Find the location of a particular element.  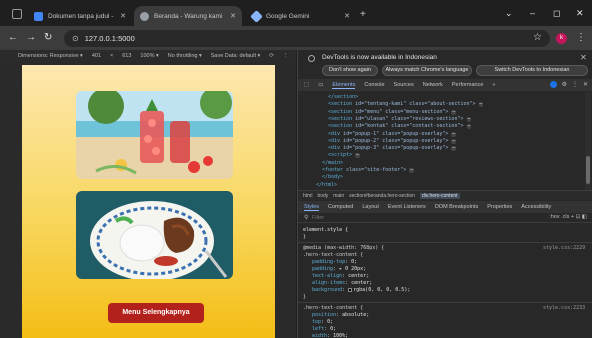

subtab-styles: Styles is located at coordinates (311, 207).